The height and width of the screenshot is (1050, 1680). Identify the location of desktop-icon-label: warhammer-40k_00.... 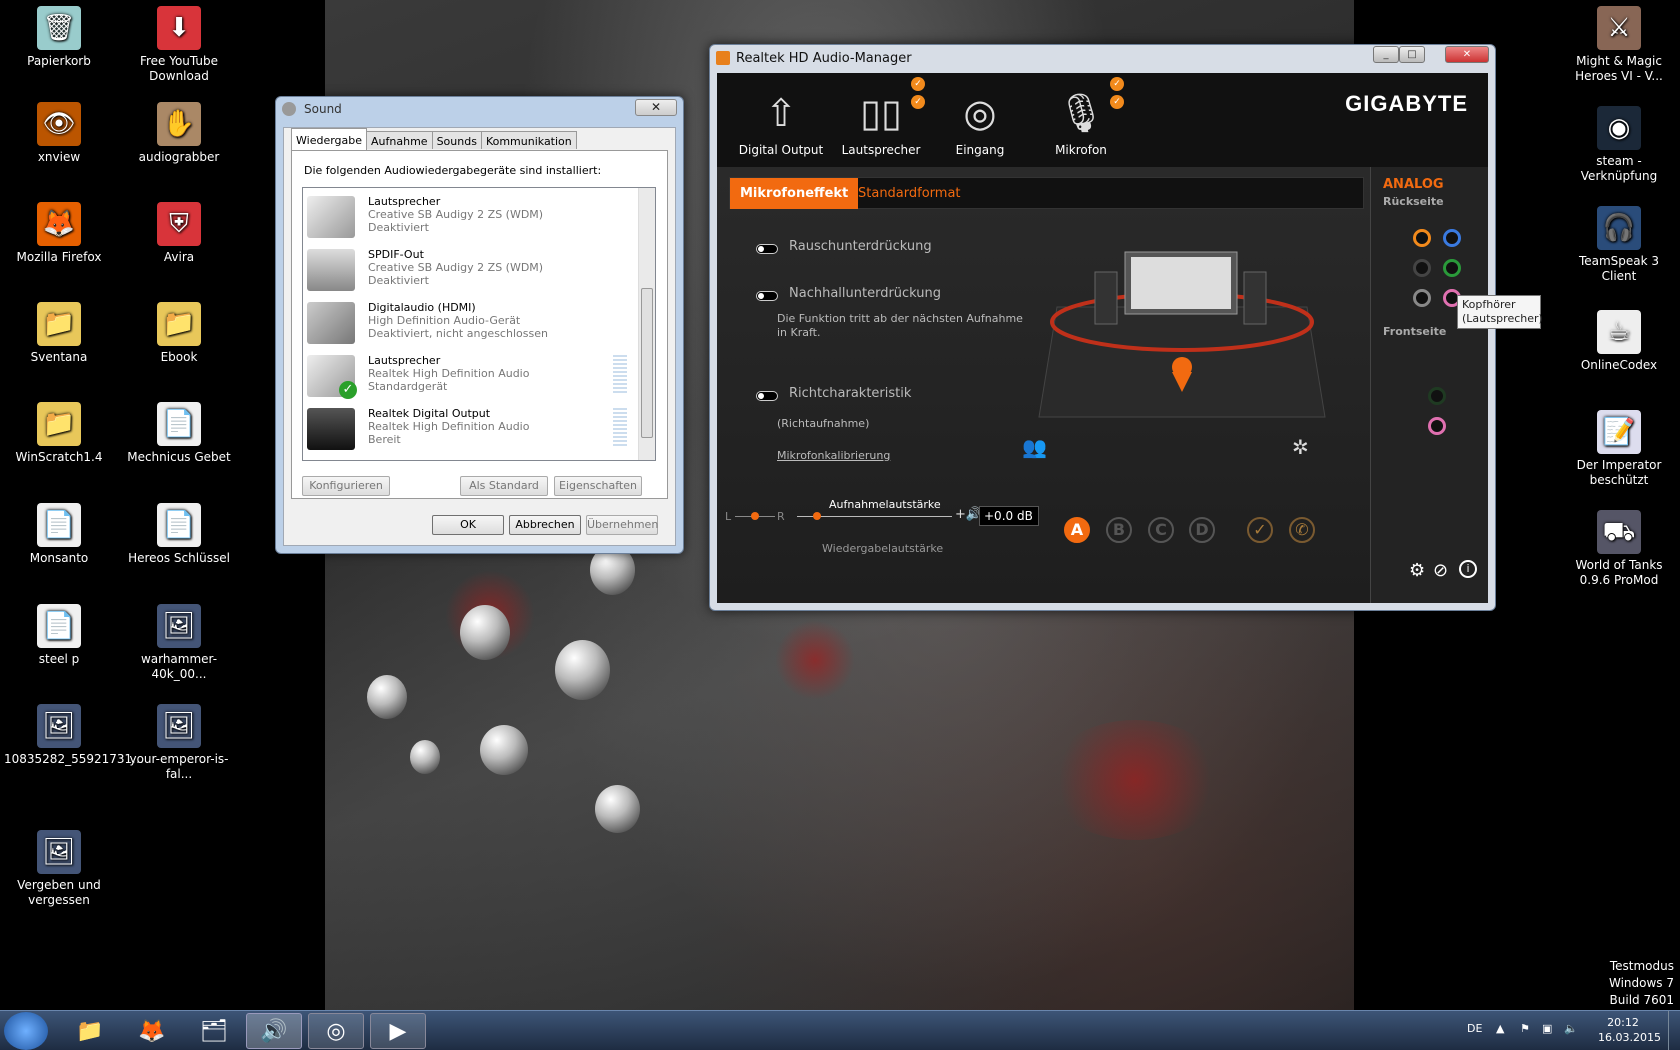
(179, 666).